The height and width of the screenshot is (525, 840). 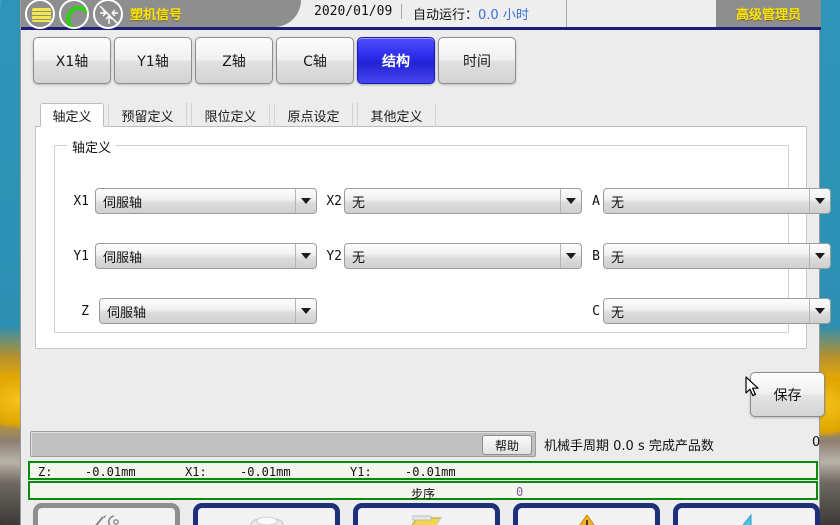 I want to click on nav-button-label: 结构, so click(x=396, y=61).